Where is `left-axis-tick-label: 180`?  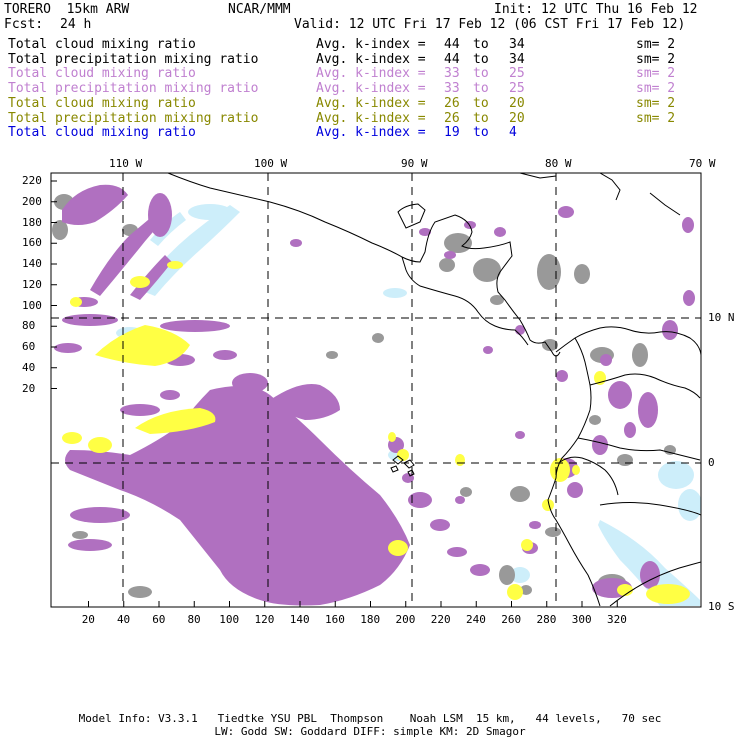
left-axis-tick-label: 180 is located at coordinates (32, 222).